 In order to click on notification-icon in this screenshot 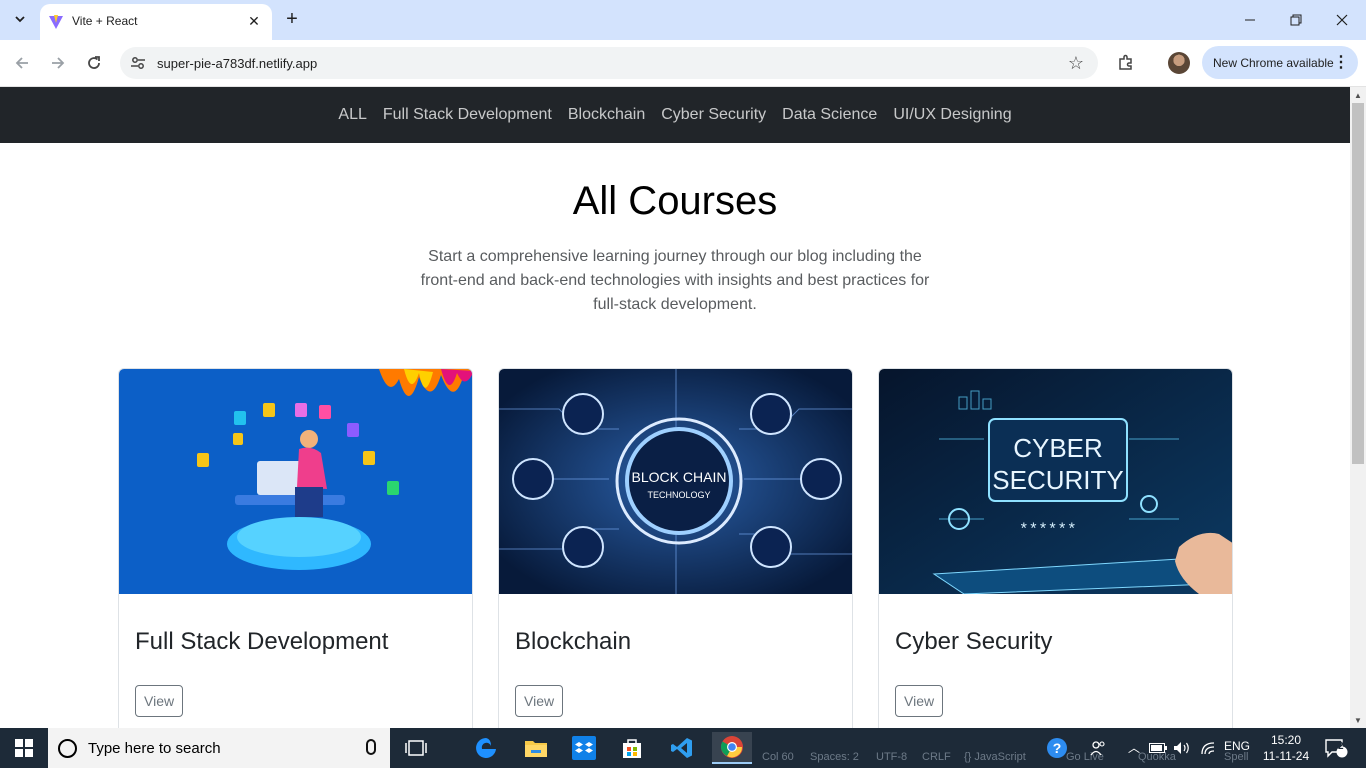, I will do `click(1336, 748)`.